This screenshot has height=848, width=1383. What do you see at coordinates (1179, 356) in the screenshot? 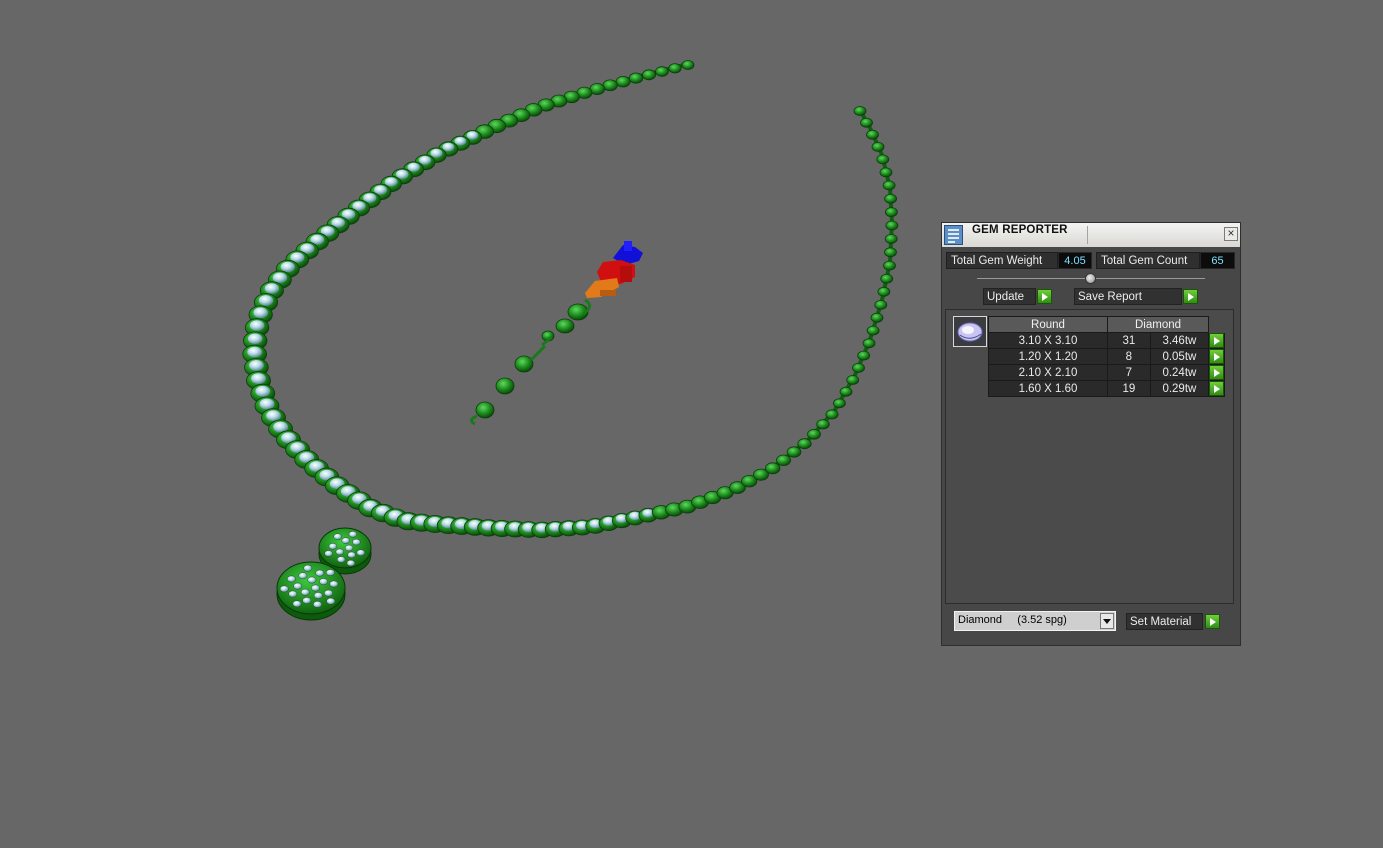
I see `gem-weight: 0.05tw` at bounding box center [1179, 356].